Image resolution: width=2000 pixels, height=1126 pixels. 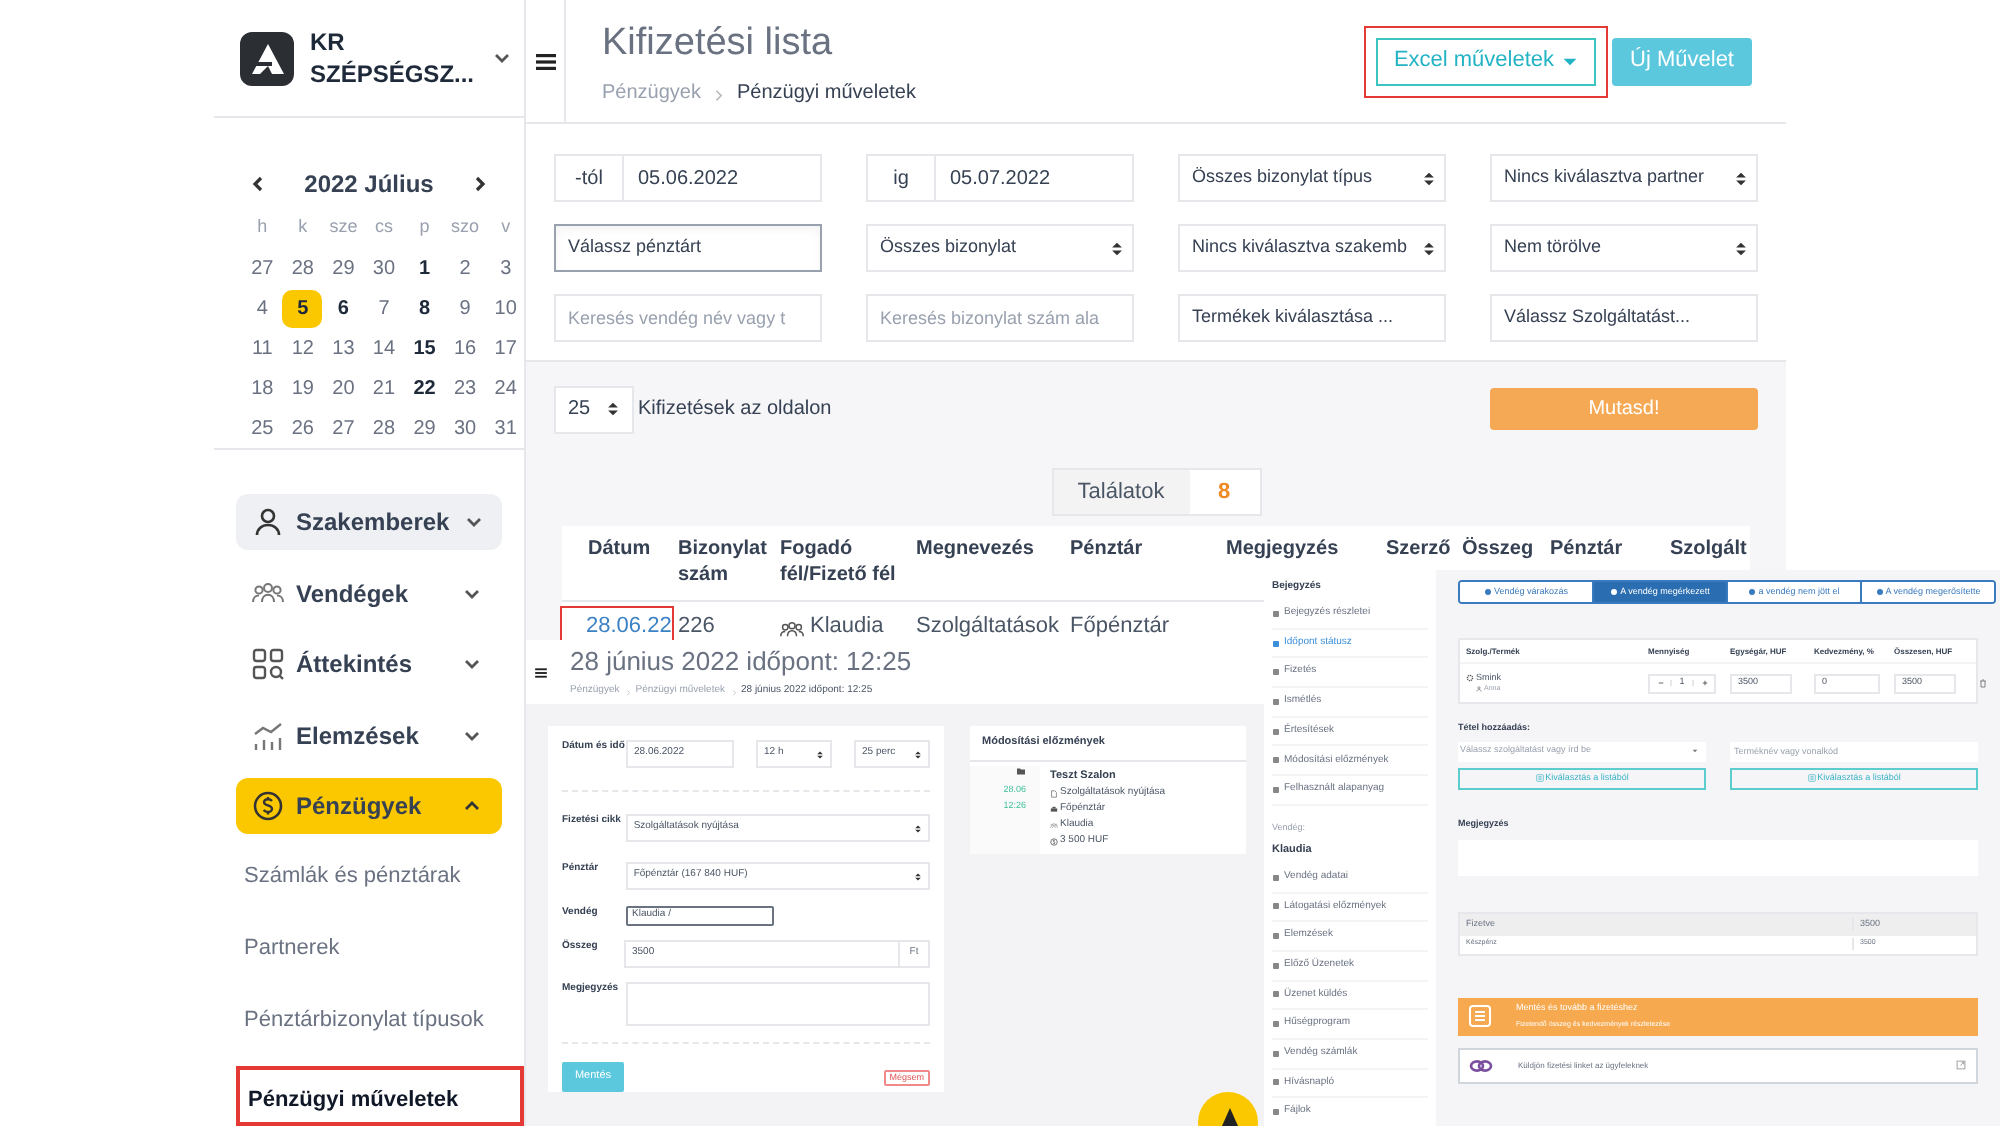 What do you see at coordinates (619, 549) in the screenshot?
I see `column-header: Dátum` at bounding box center [619, 549].